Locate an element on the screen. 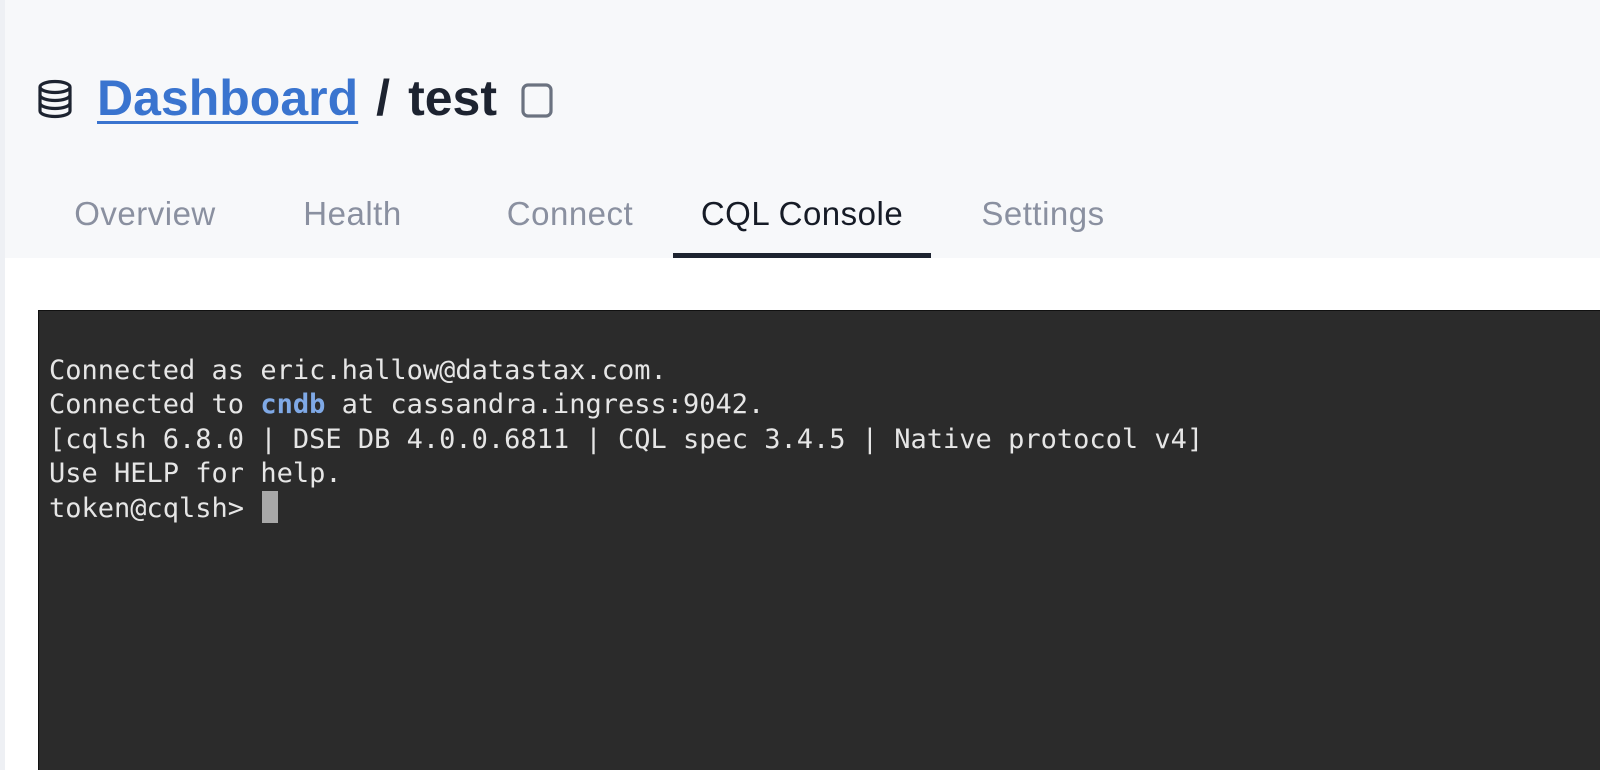  terminal-cluster-name: cndb is located at coordinates (293, 404).